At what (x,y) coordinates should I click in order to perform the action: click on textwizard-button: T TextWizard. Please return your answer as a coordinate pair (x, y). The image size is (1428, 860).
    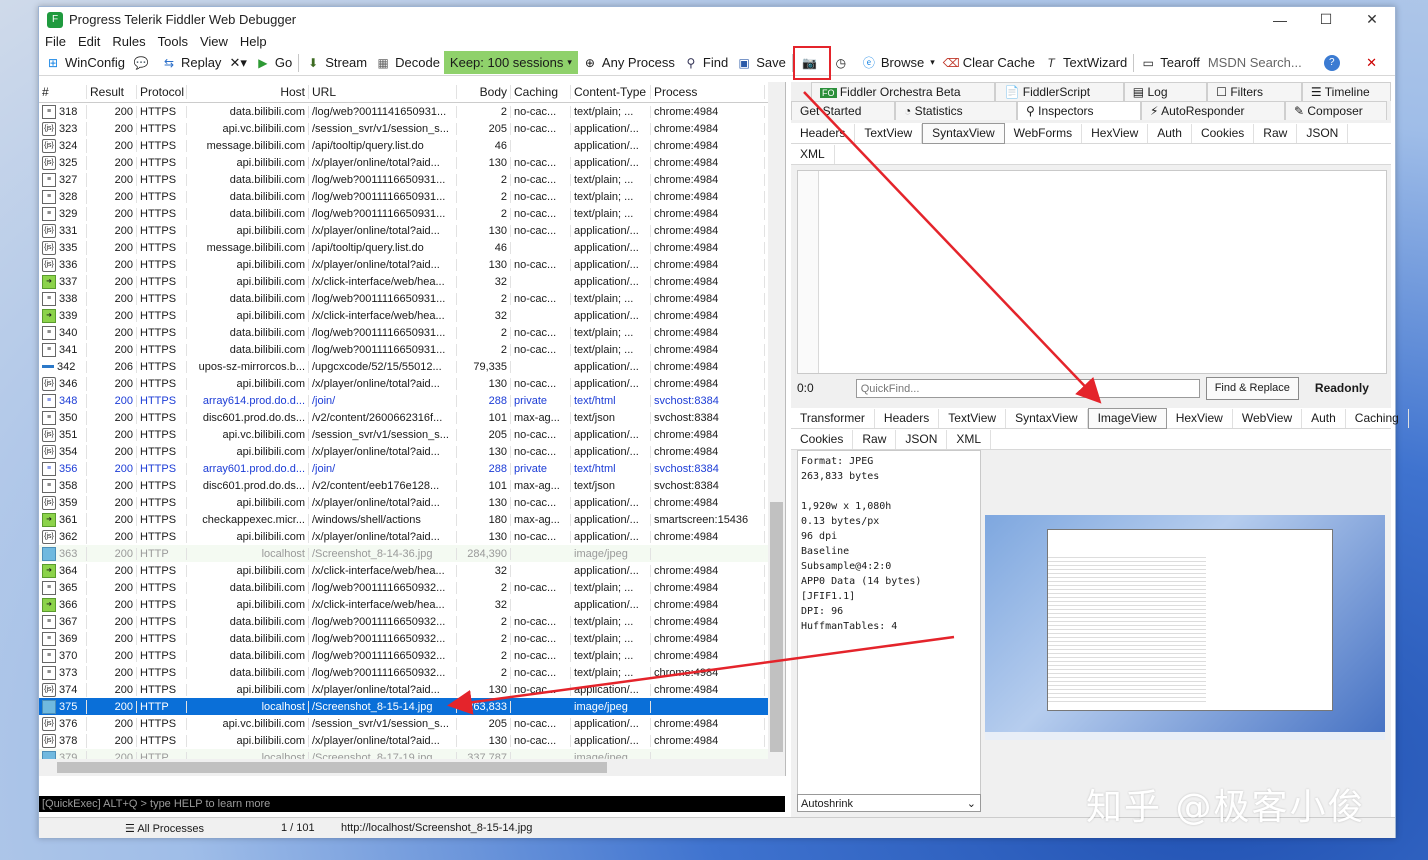
    Looking at the image, I should click on (1085, 63).